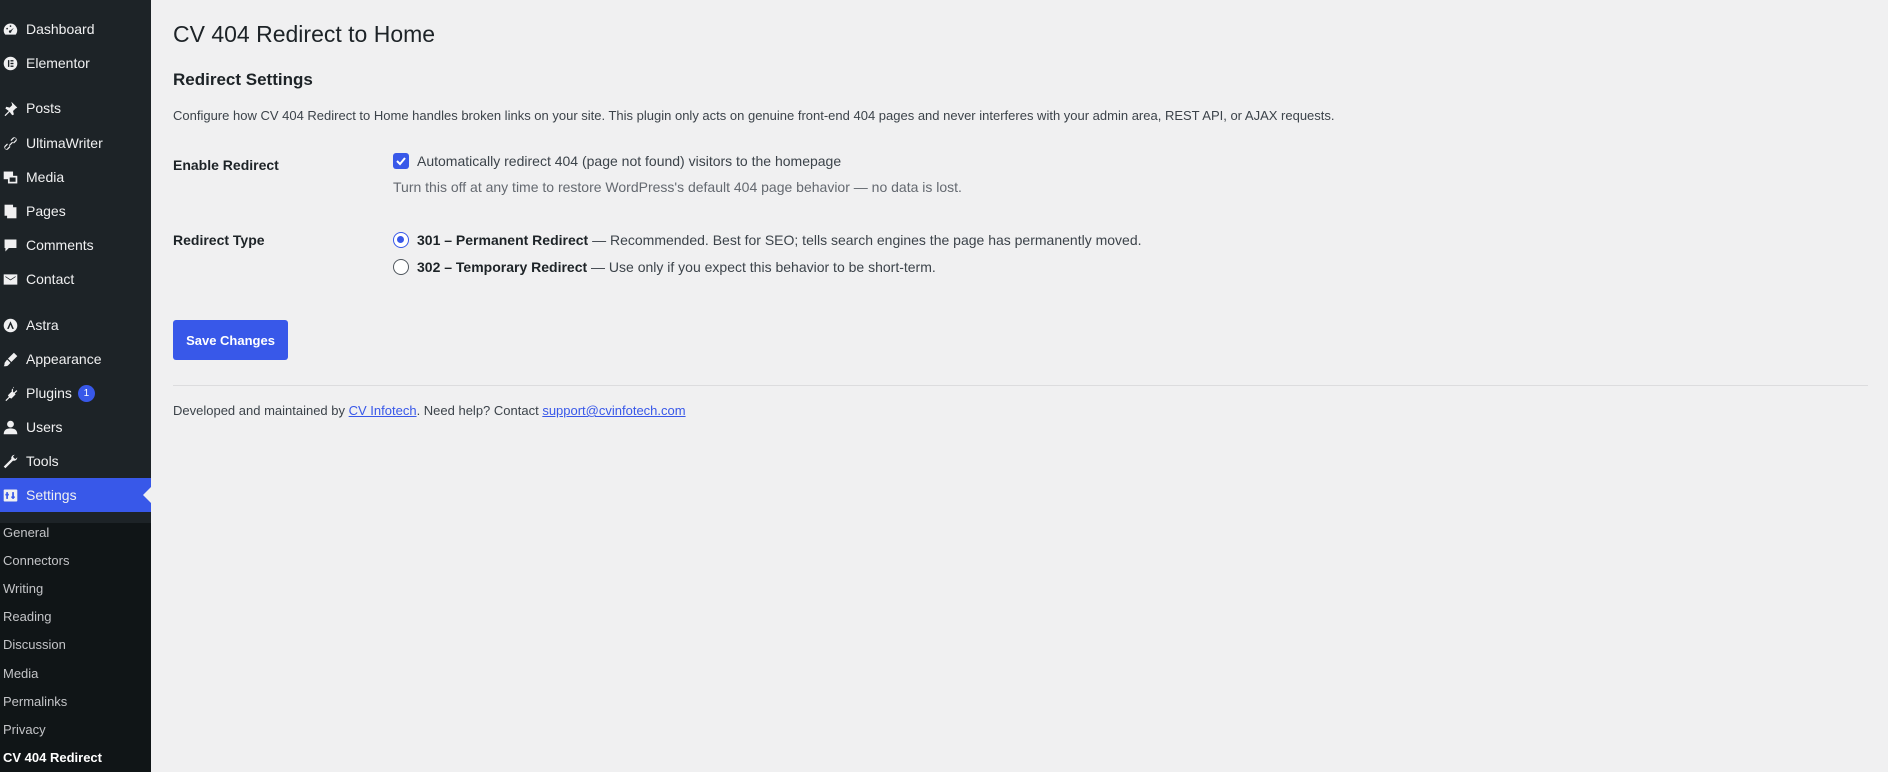 The image size is (1888, 772). I want to click on submenu-item-general: General, so click(26, 532).